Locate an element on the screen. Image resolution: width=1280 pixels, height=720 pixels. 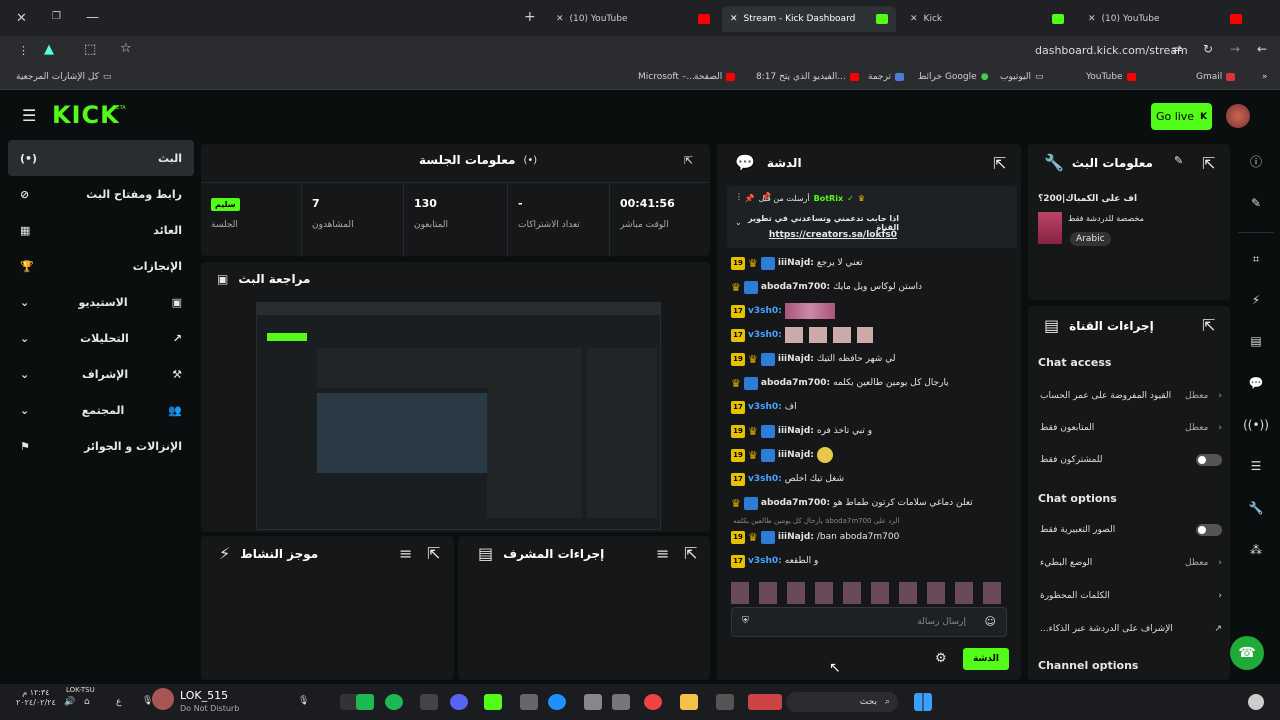
sidebar-item-stream: (•) البث is located at coordinates (101, 158).